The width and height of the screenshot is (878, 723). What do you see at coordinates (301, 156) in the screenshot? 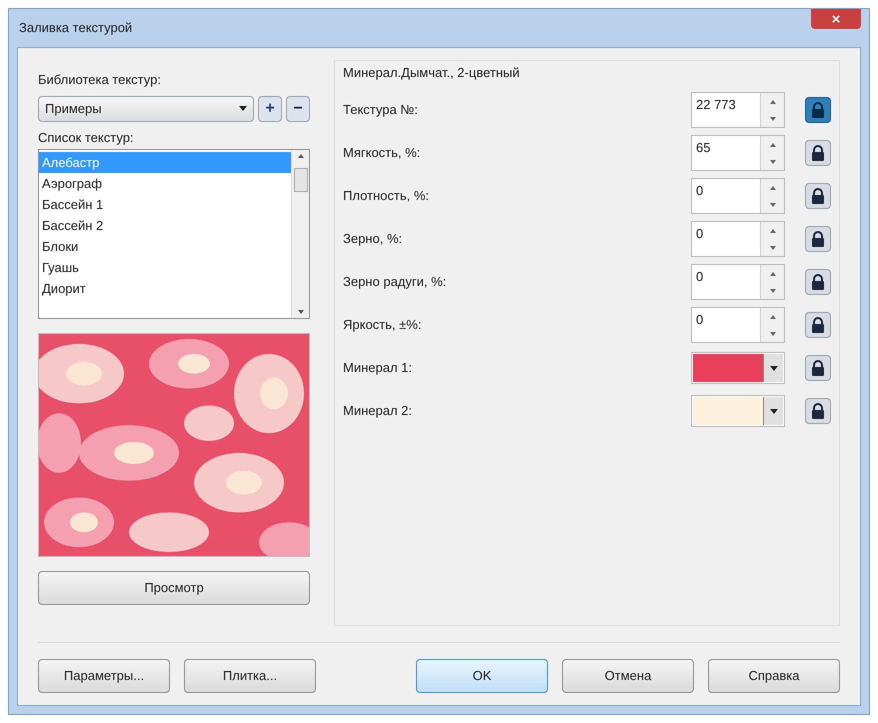
I see `scroll-up-icon` at bounding box center [301, 156].